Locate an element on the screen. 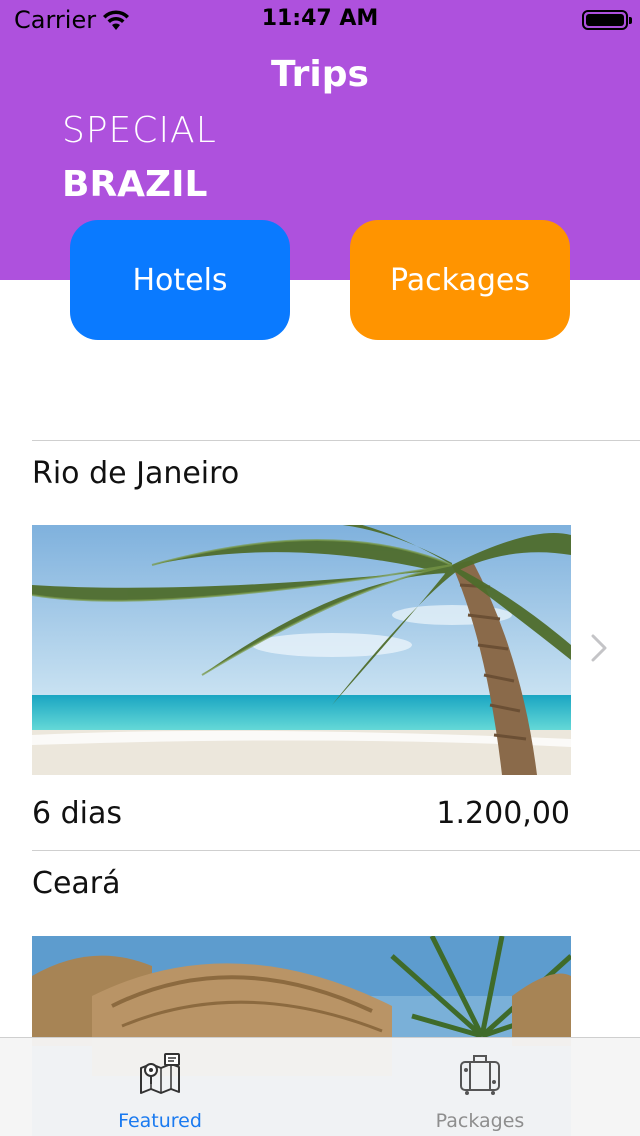 Image resolution: width=640 pixels, height=1136 pixels. suitcase-icon is located at coordinates (480, 1075).